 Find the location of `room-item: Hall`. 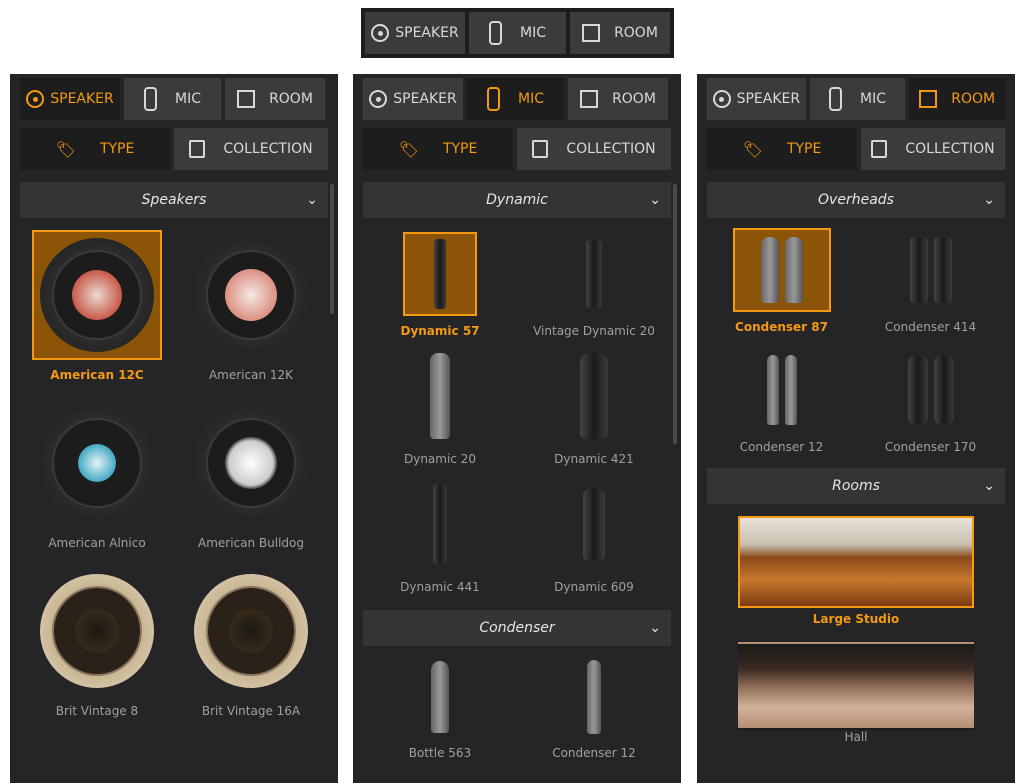

room-item: Hall is located at coordinates (856, 694).